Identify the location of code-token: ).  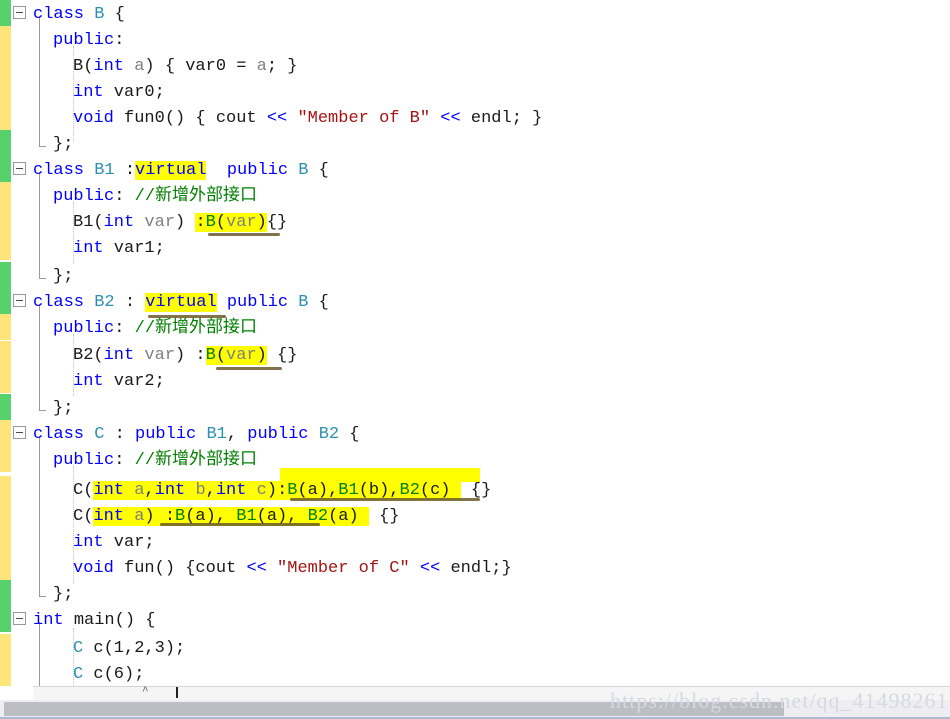
(185, 222).